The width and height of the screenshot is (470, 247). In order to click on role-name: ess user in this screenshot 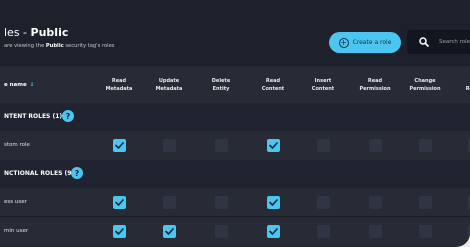, I will do `click(15, 202)`.